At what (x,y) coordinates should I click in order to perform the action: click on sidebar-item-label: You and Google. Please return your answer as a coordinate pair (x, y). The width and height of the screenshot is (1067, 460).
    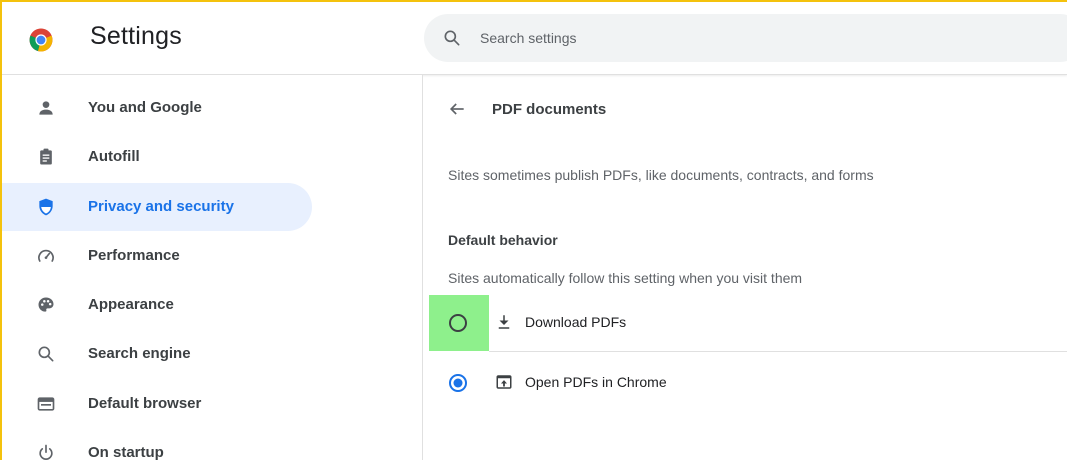
    Looking at the image, I should click on (145, 107).